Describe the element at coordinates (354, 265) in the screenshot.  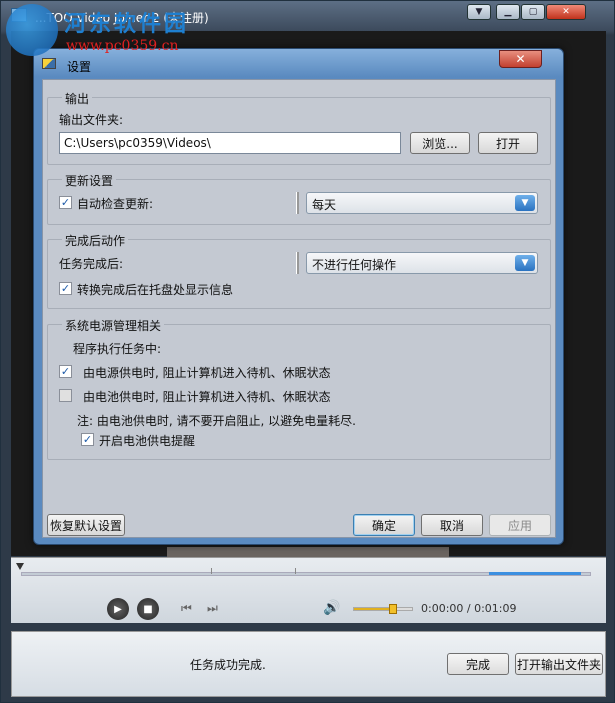
I see `completion-action-value: 不进行任何操作` at that location.